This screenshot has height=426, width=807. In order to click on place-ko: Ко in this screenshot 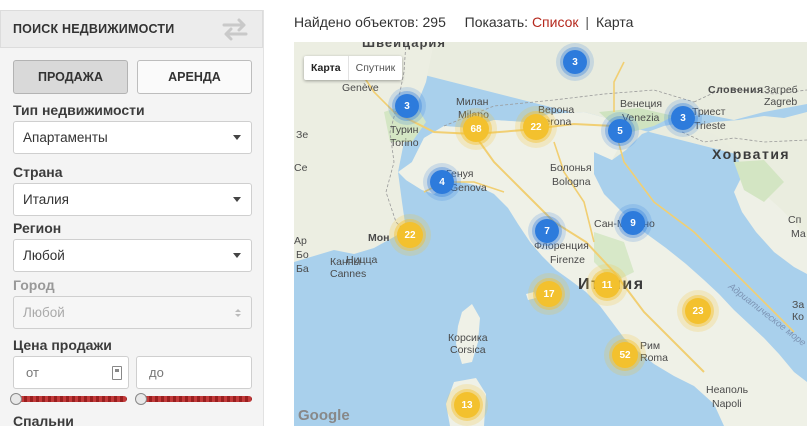, I will do `click(798, 317)`.